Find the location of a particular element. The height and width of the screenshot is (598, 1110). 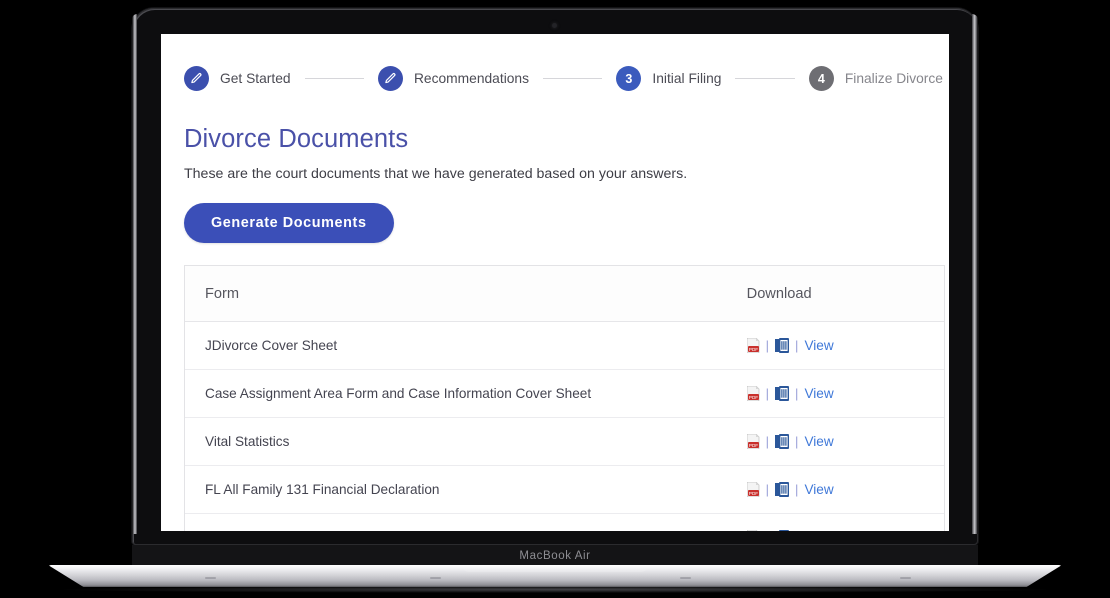

stepper-step-initial-filing: 3 Initial Filing is located at coordinates (668, 78).